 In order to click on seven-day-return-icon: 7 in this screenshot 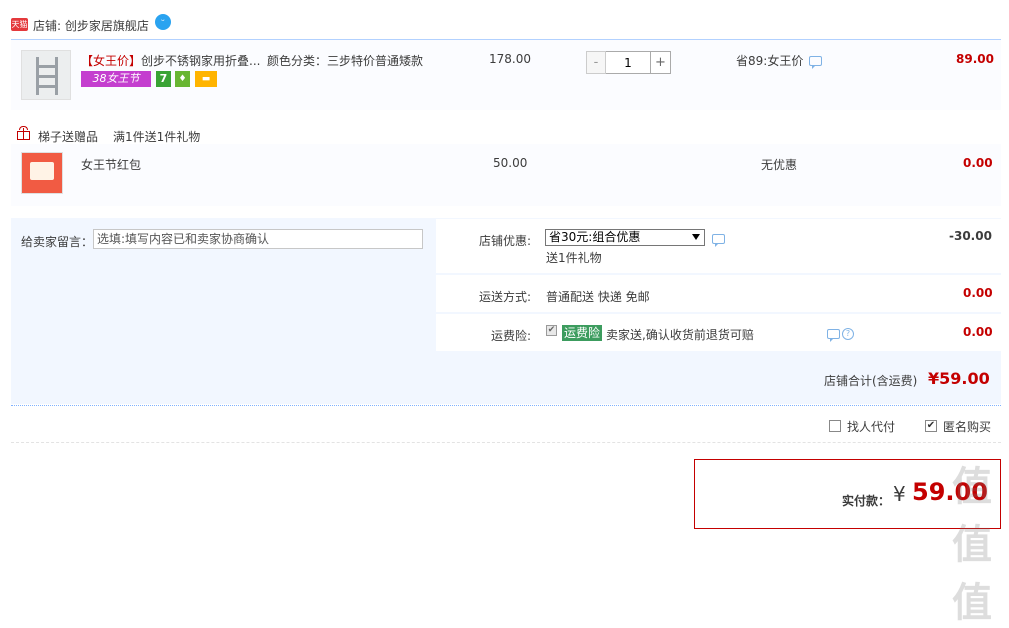, I will do `click(163, 79)`.